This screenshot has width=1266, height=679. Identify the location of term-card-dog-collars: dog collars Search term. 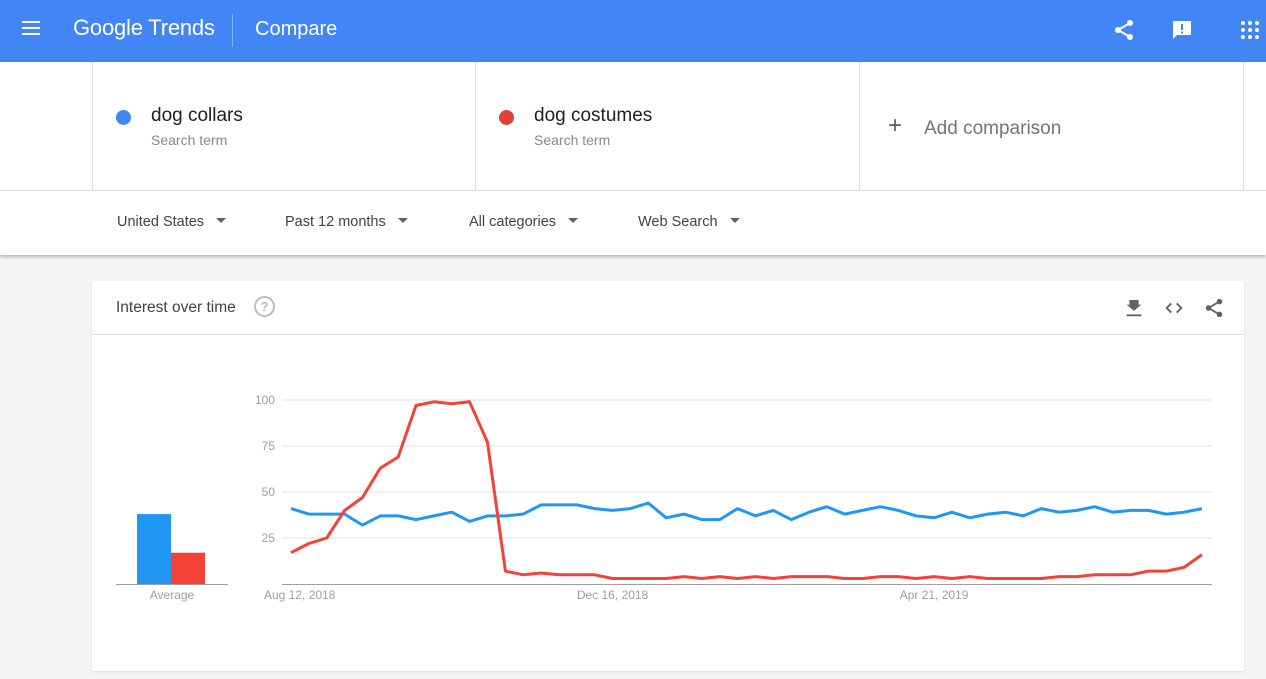
(284, 126).